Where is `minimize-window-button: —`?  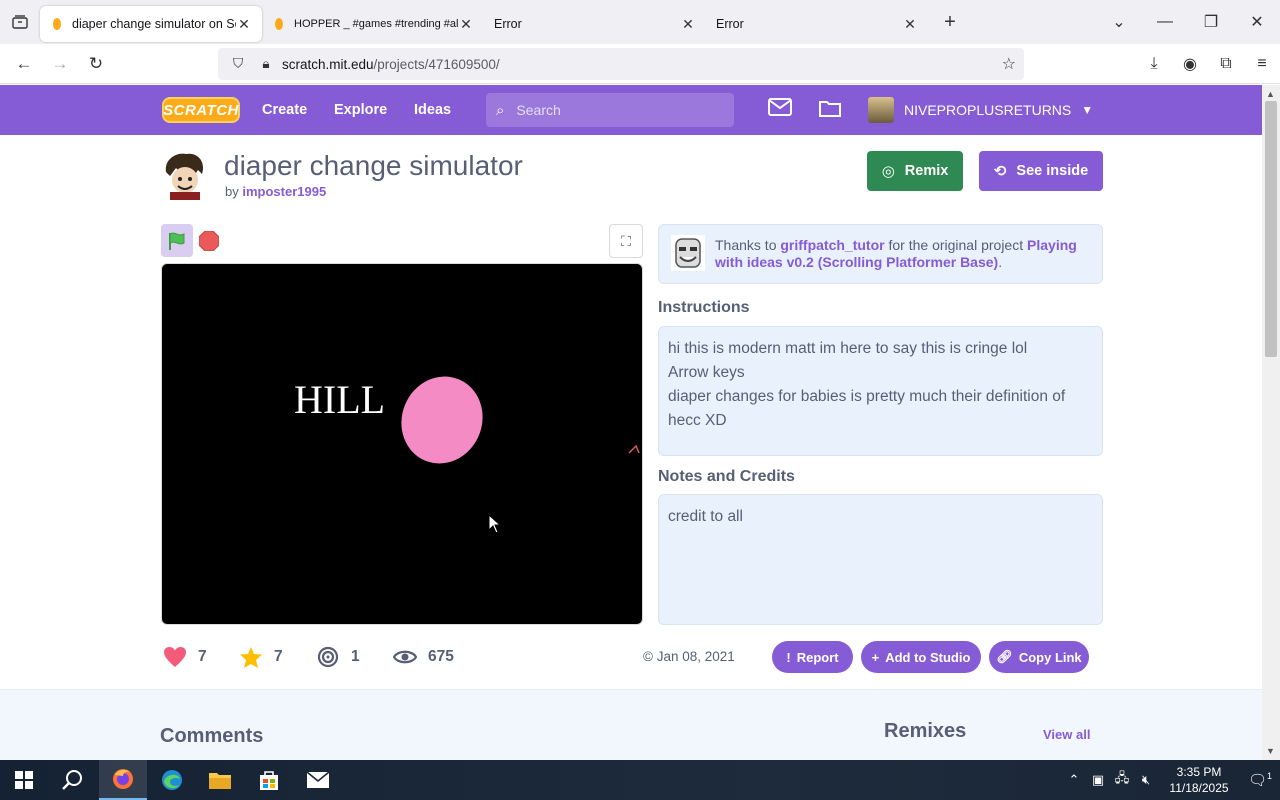 minimize-window-button: — is located at coordinates (1165, 22).